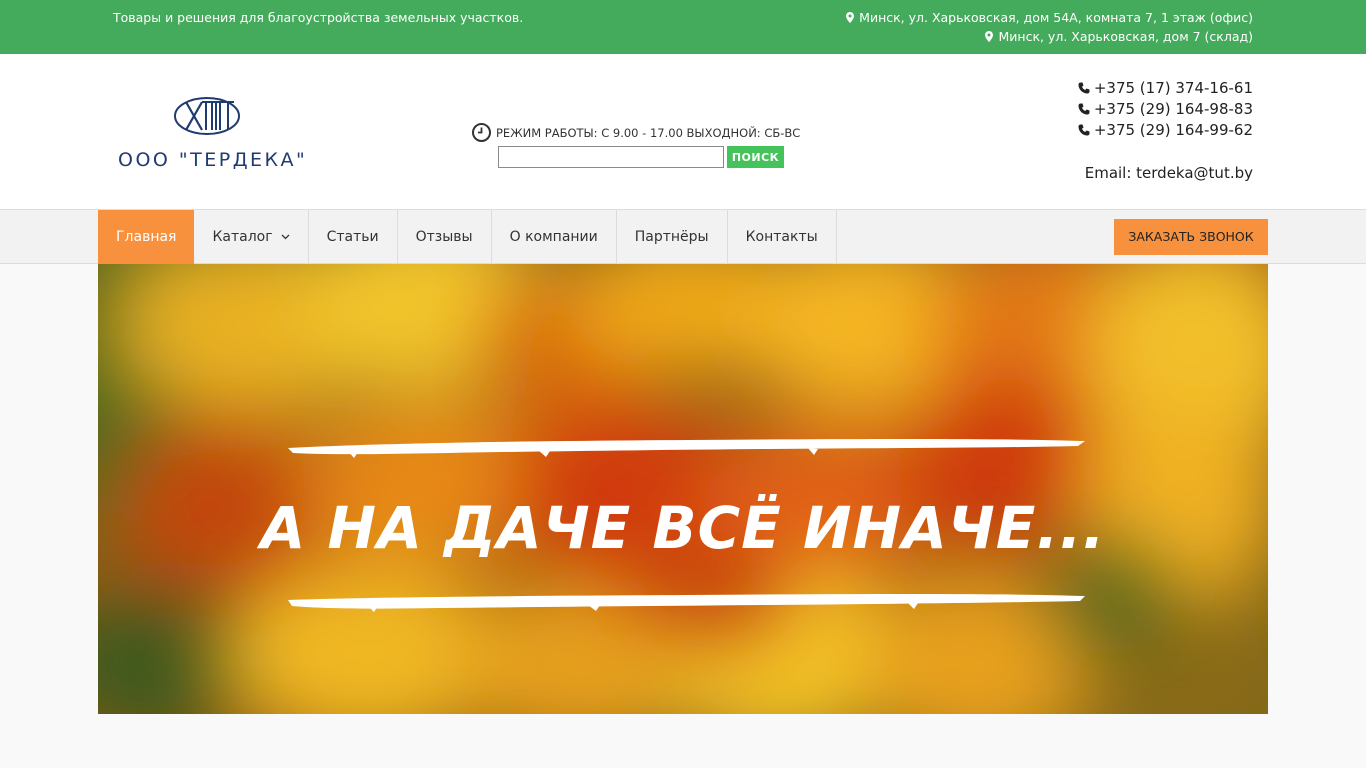 Image resolution: width=1366 pixels, height=768 pixels. I want to click on email-link: Email: terdeka@tut.by, so click(1169, 173).